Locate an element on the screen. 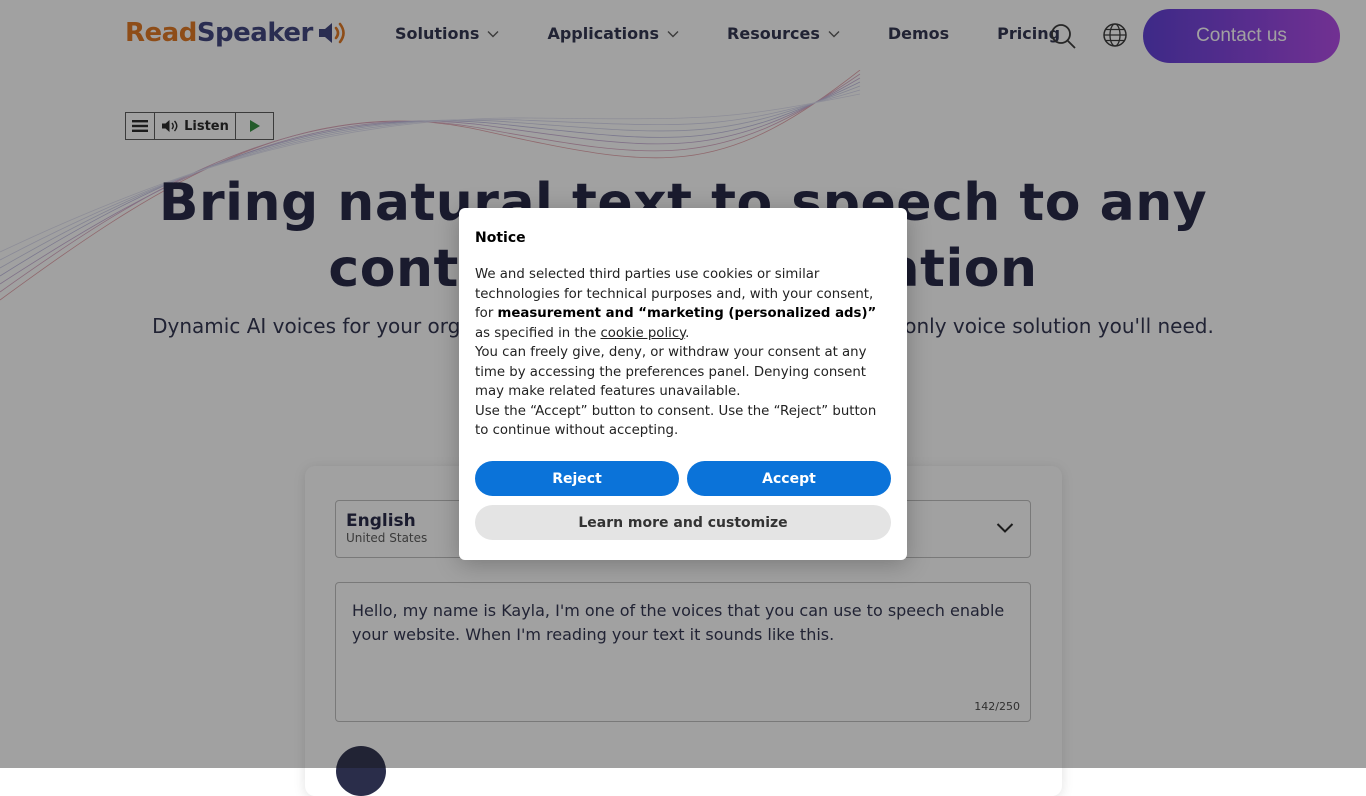  accept-button: Accept is located at coordinates (789, 478).